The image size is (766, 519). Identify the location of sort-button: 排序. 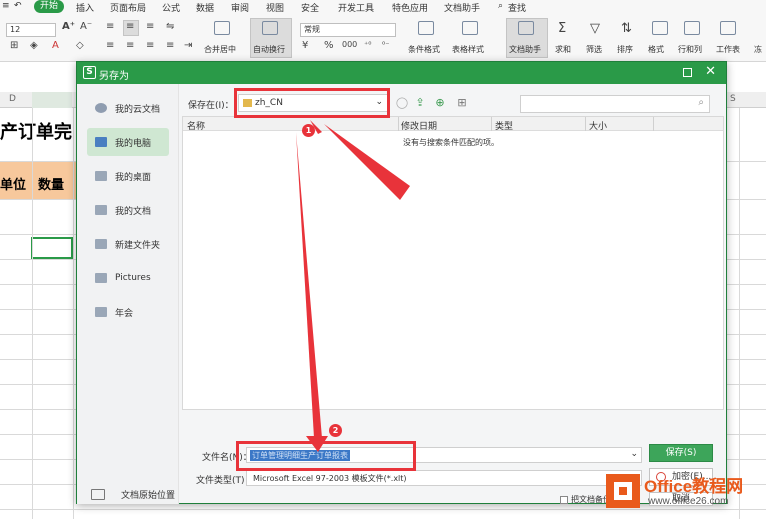
(625, 49).